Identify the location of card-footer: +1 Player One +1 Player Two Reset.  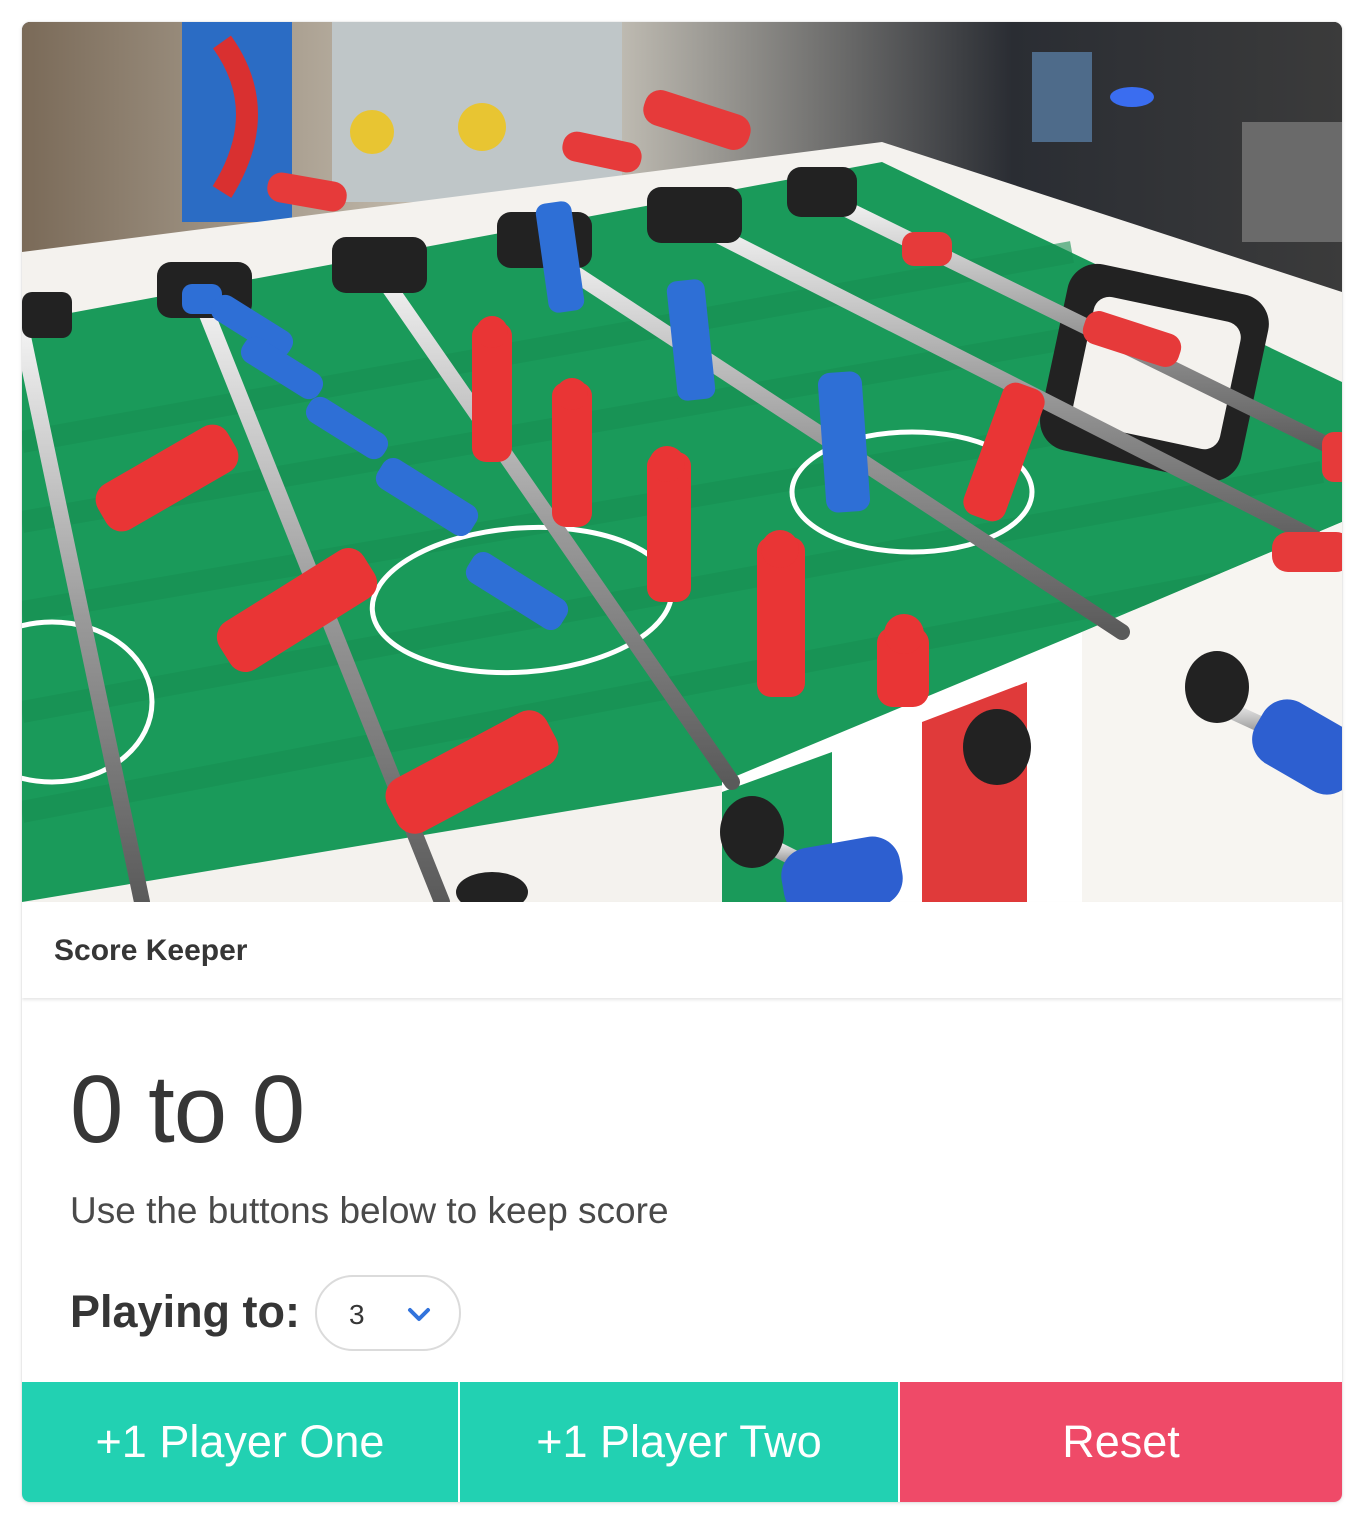
(682, 1442).